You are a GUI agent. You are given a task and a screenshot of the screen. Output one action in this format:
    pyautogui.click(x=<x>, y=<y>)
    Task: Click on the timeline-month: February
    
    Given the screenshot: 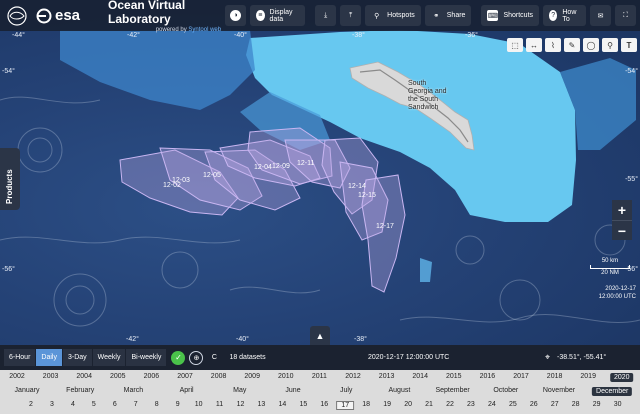 What is the action you would take?
    pyautogui.click(x=80, y=390)
    